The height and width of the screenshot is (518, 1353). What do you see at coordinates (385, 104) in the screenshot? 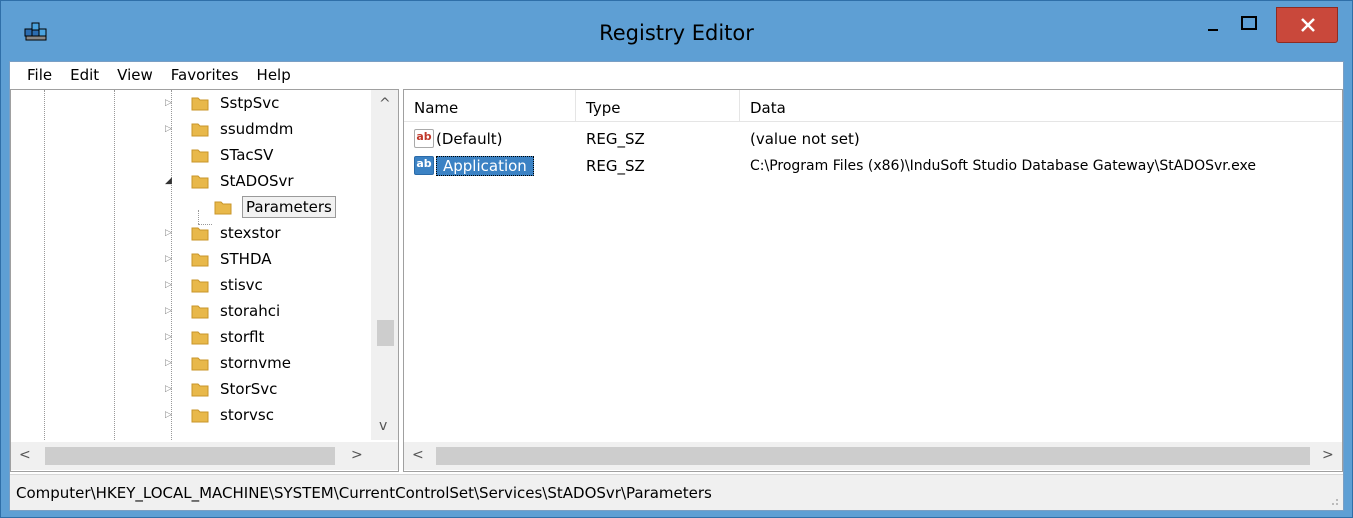
I see `scroll-up-icon: ^` at bounding box center [385, 104].